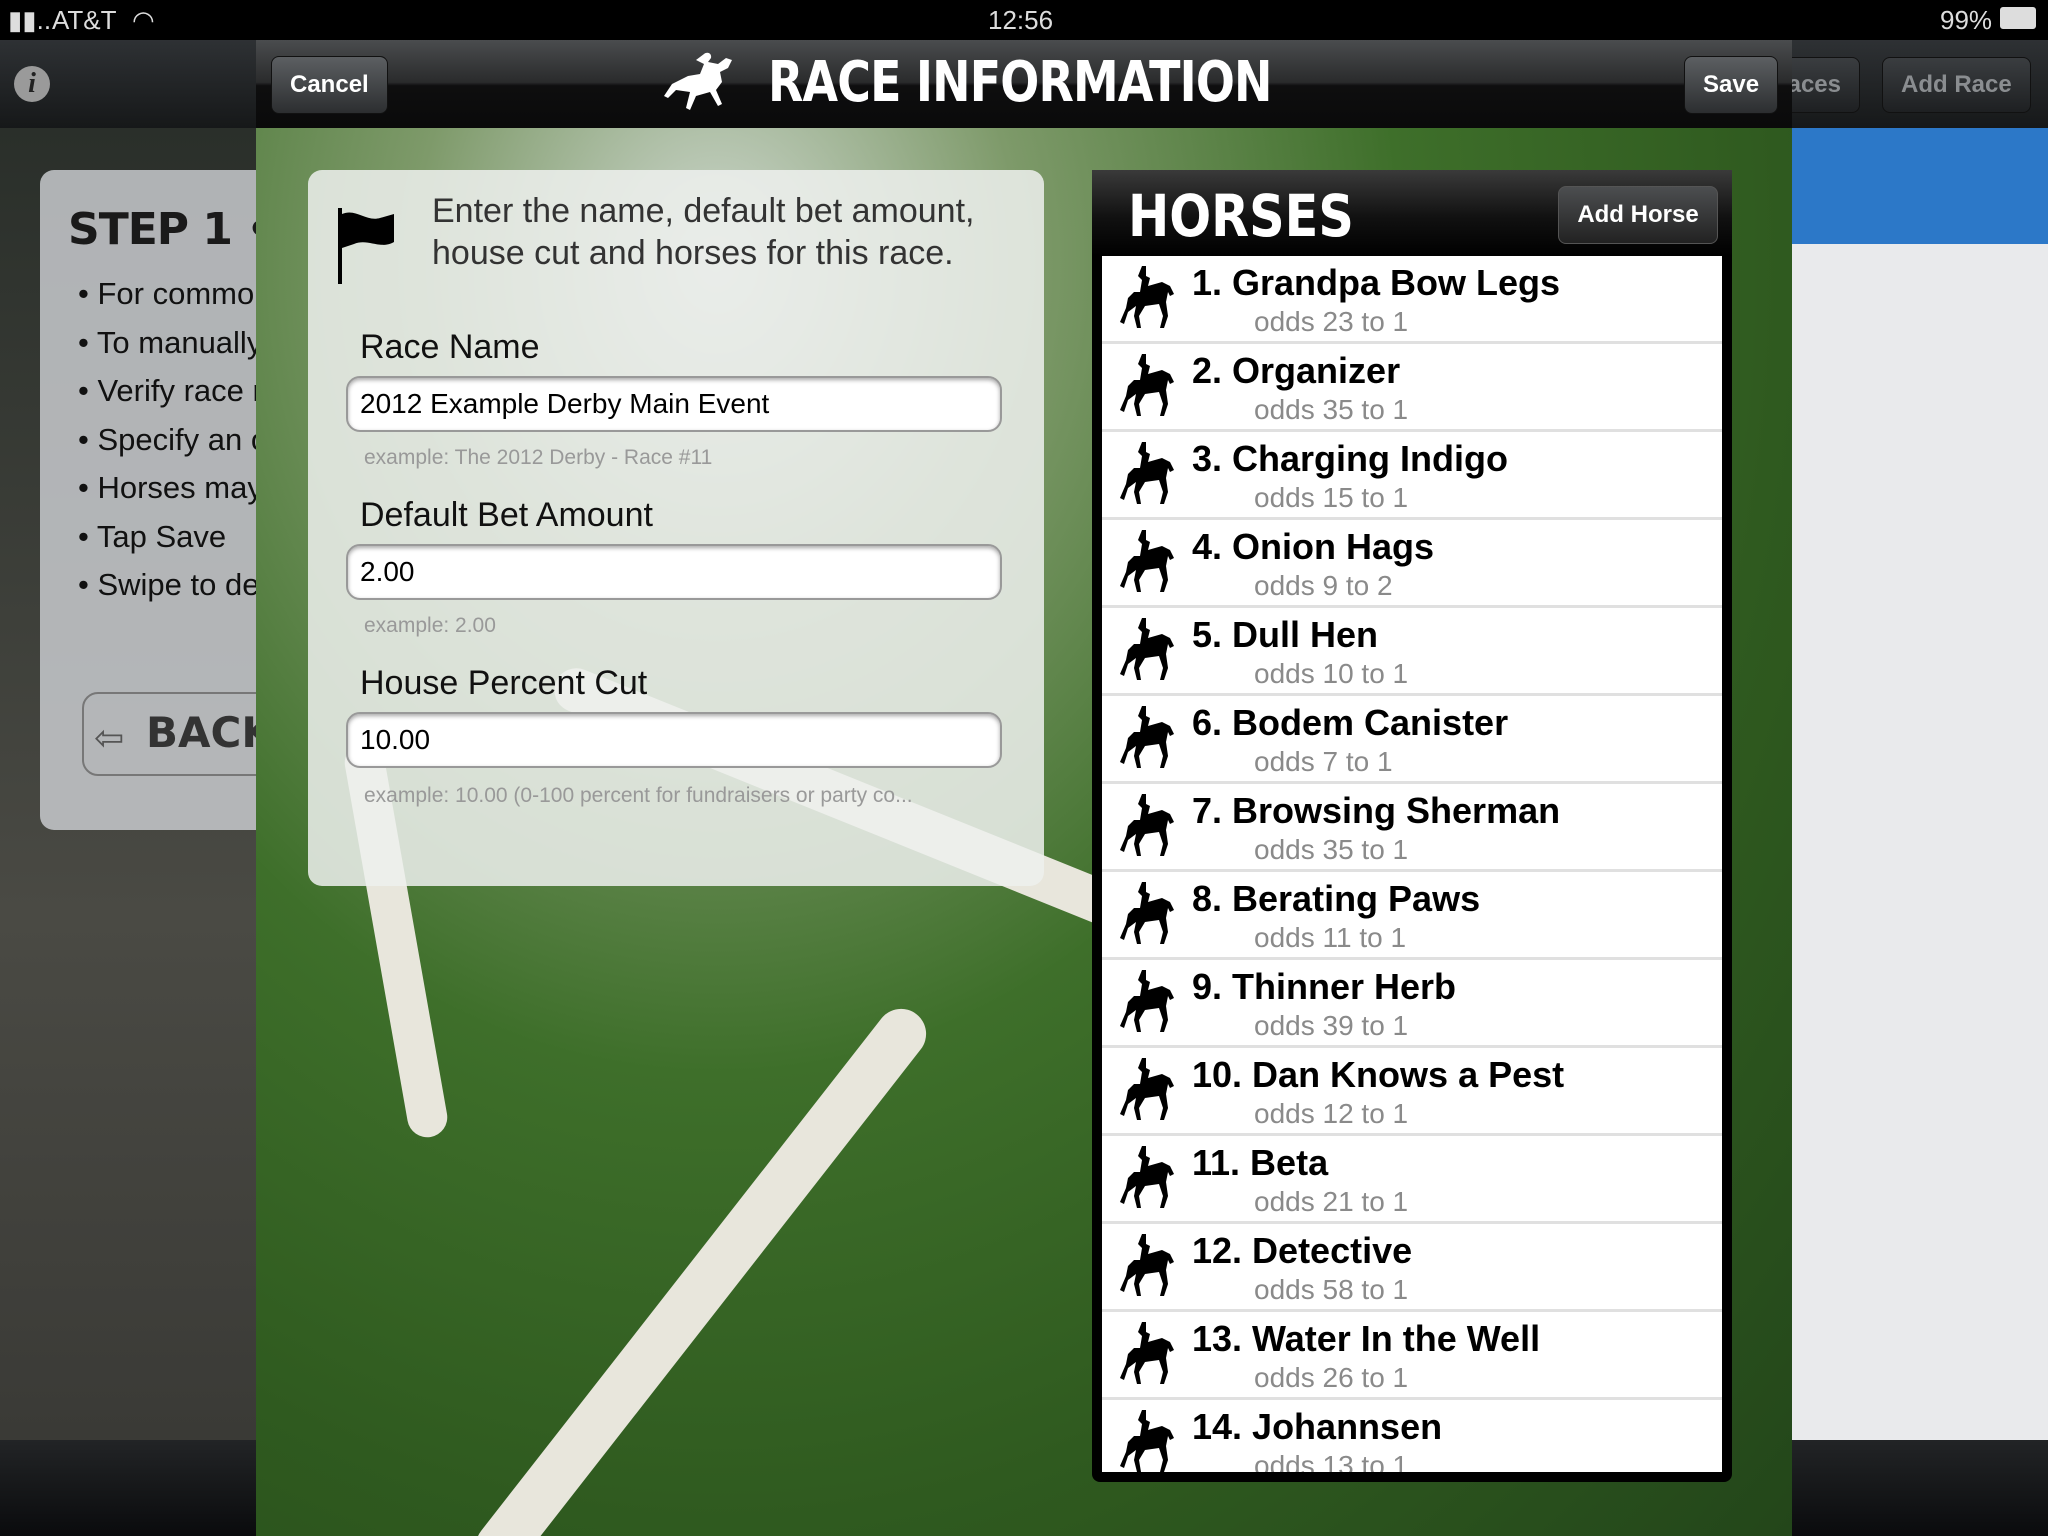 The height and width of the screenshot is (1536, 2048). I want to click on horse-list-item: 10. Dan Knows a Pest odds 12 to 1, so click(1412, 1092).